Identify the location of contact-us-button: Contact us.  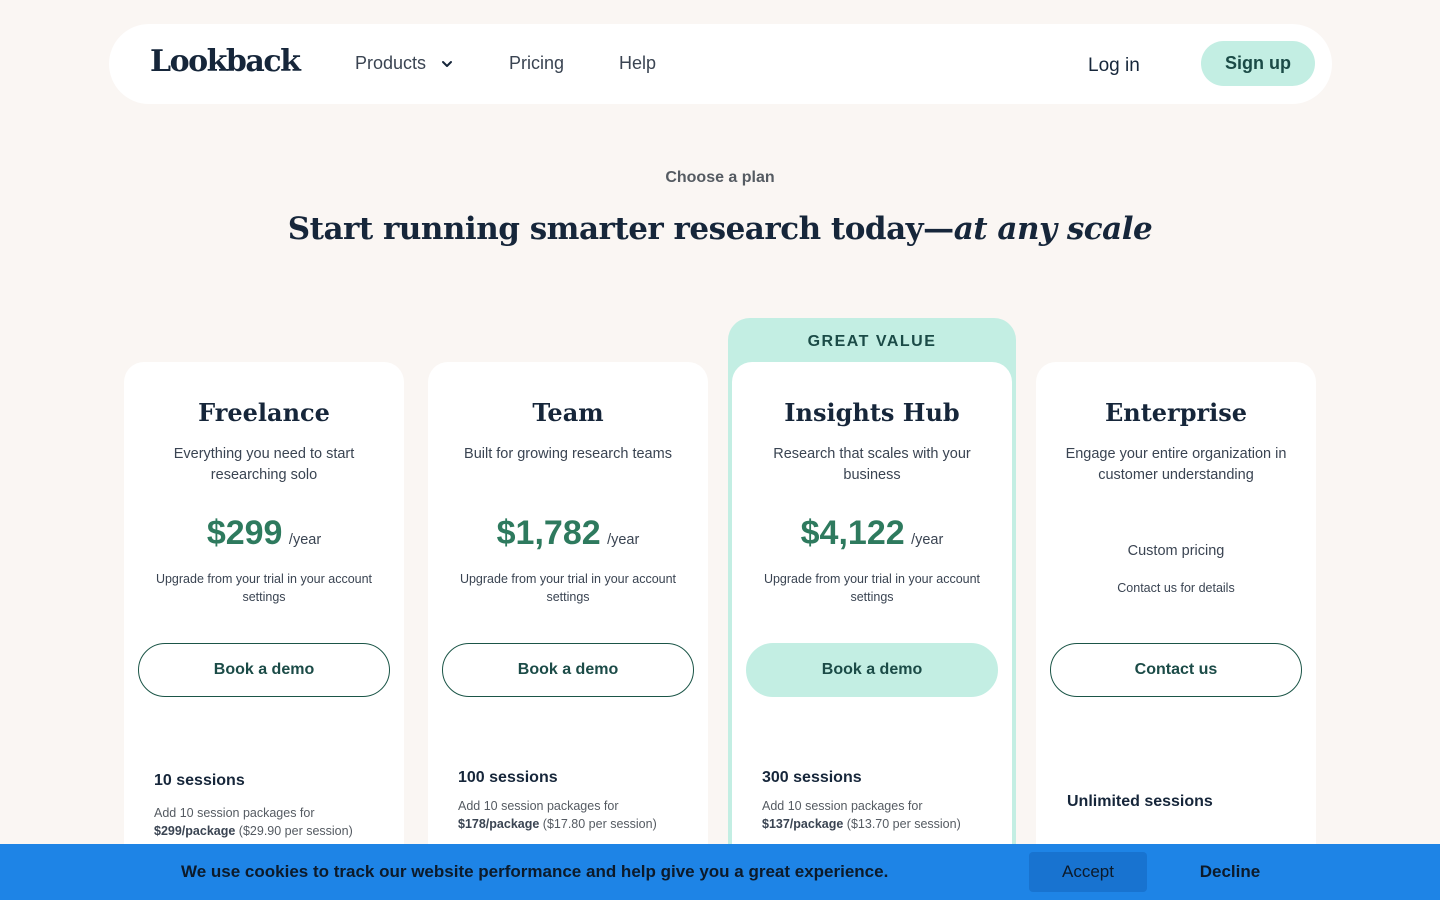
(1176, 670).